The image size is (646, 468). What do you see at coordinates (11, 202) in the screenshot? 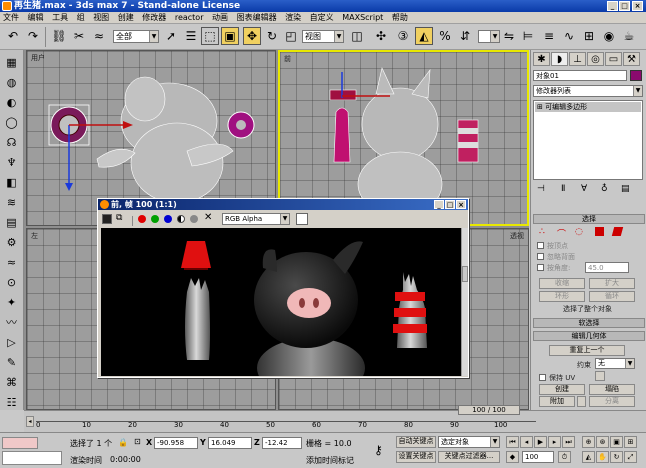
I see `spring-icon: ≋` at bounding box center [11, 202].